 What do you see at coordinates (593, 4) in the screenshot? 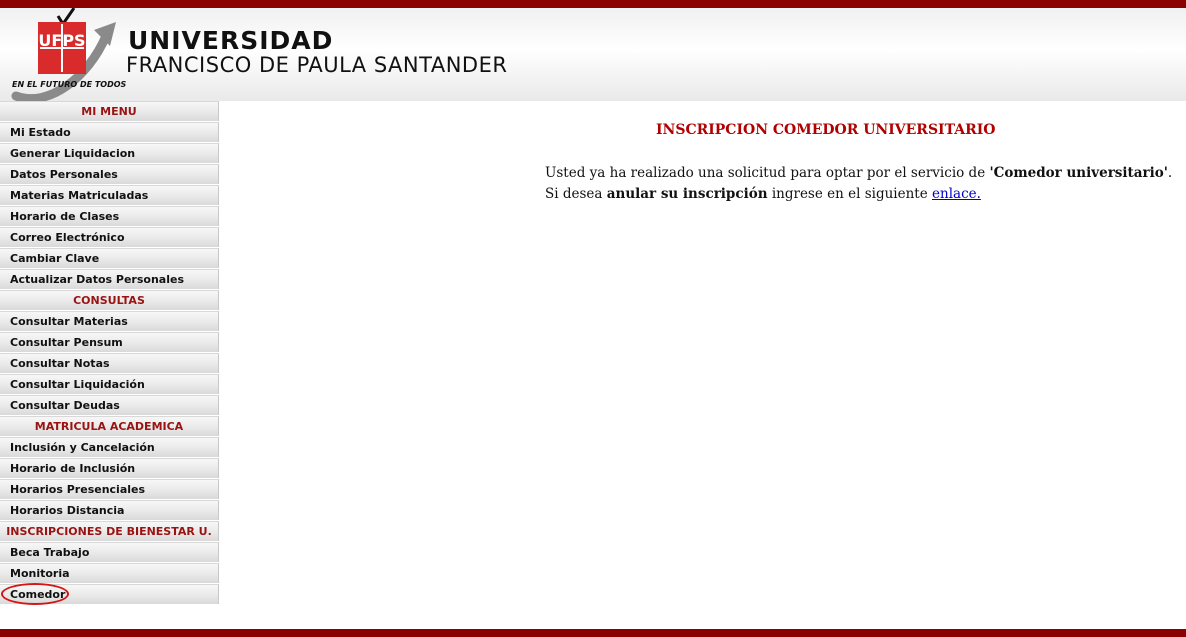
I see `top-bar` at bounding box center [593, 4].